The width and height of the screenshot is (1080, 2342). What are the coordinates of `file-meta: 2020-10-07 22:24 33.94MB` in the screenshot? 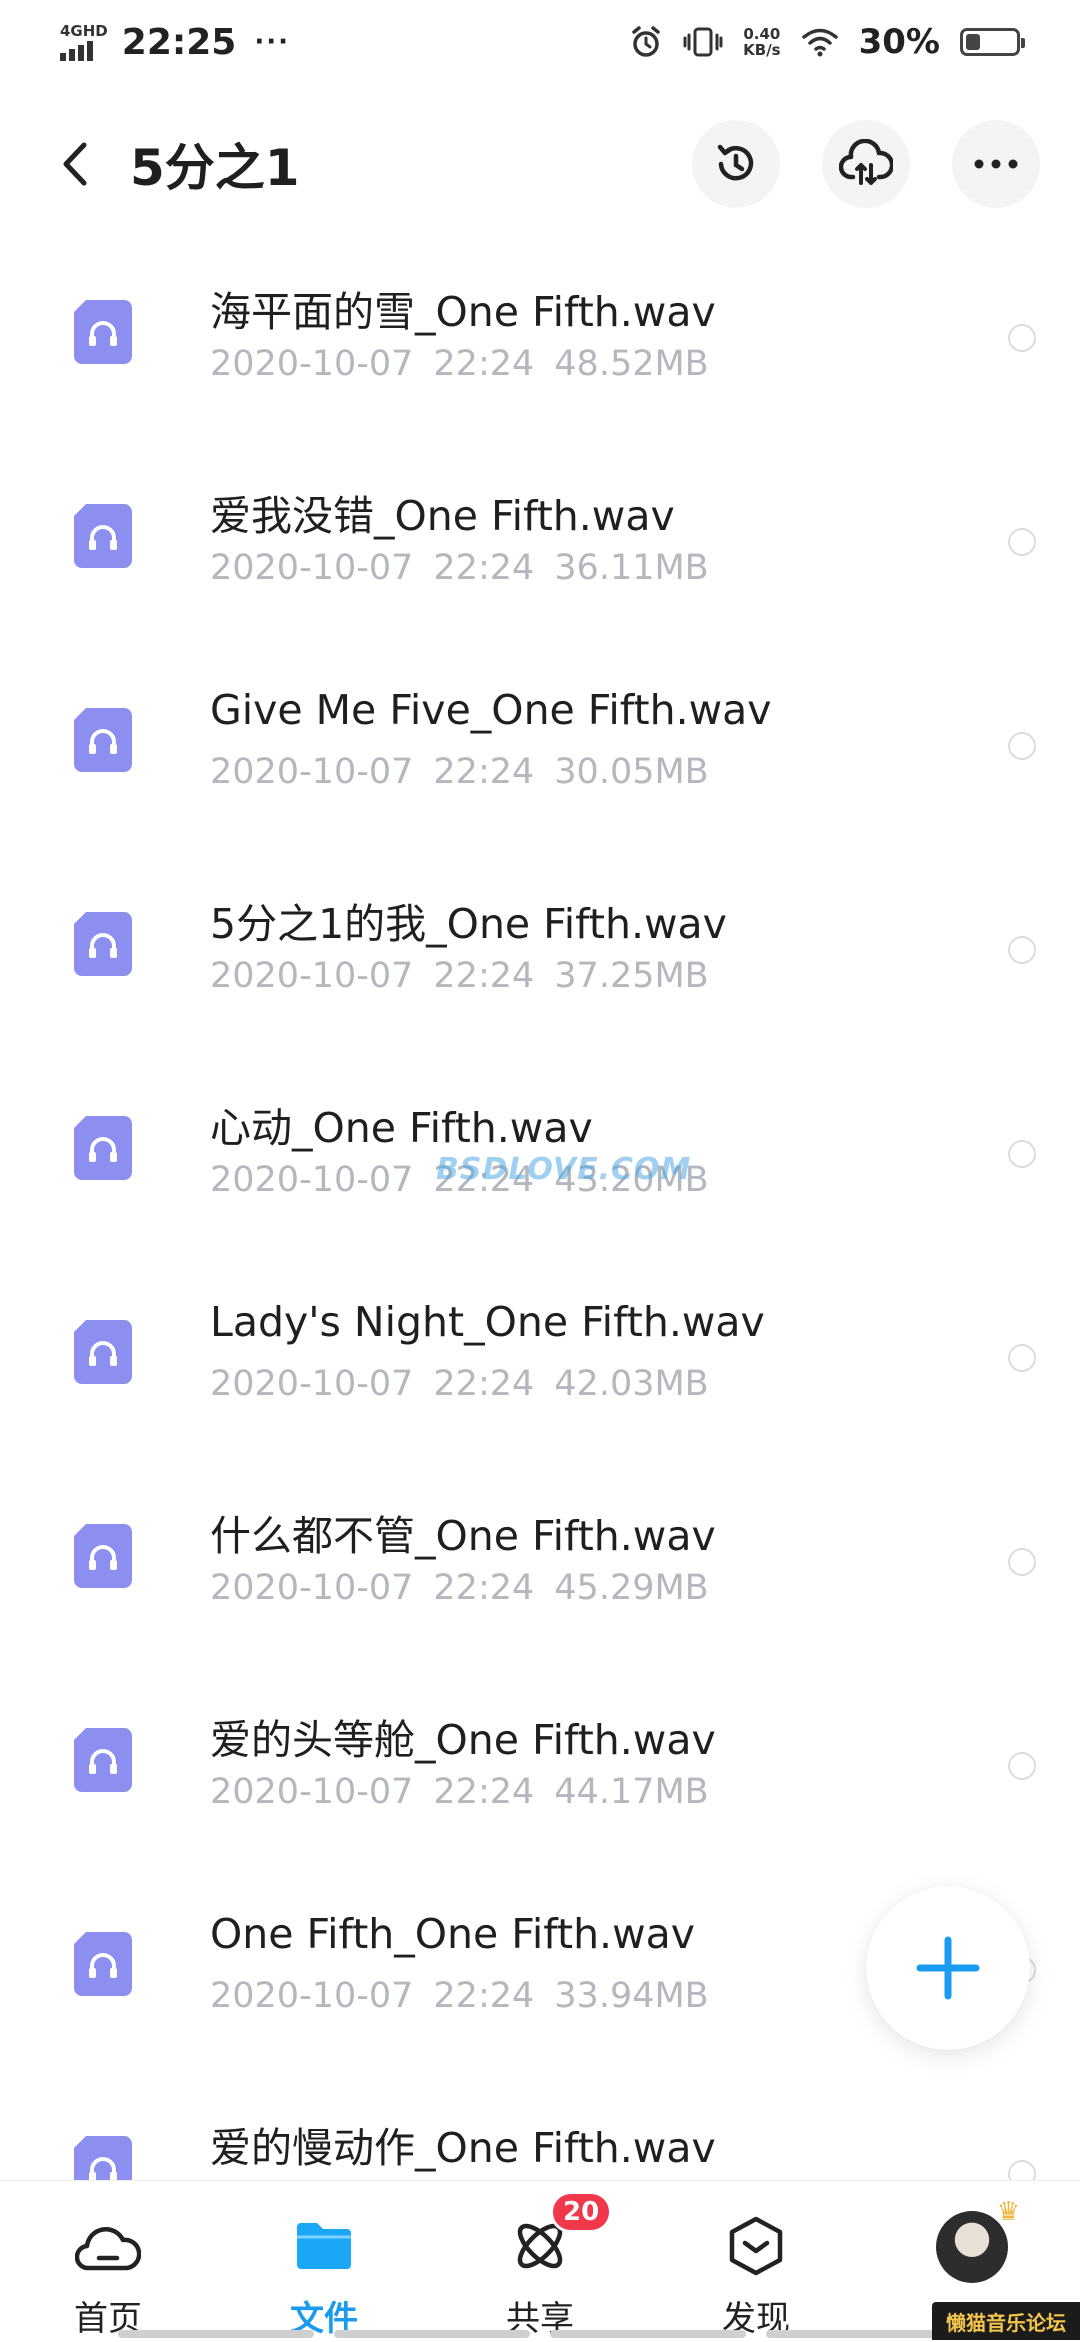 It's located at (459, 1996).